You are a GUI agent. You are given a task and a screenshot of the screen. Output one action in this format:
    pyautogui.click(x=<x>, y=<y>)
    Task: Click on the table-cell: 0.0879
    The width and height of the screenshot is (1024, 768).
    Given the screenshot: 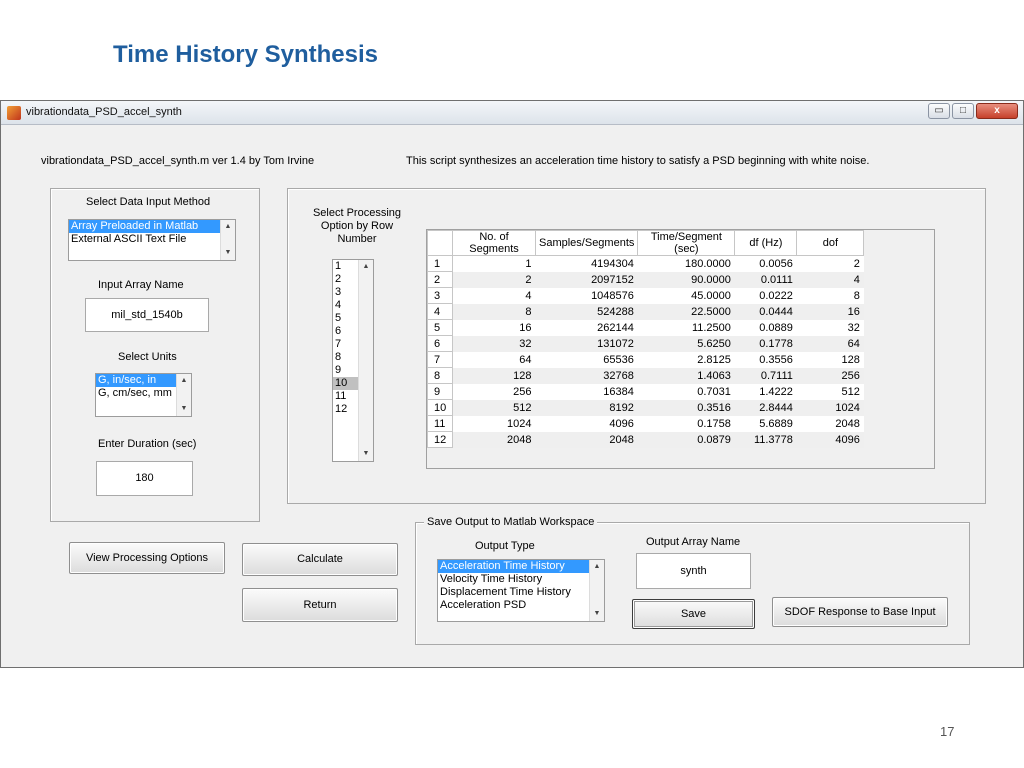 What is the action you would take?
    pyautogui.click(x=686, y=439)
    